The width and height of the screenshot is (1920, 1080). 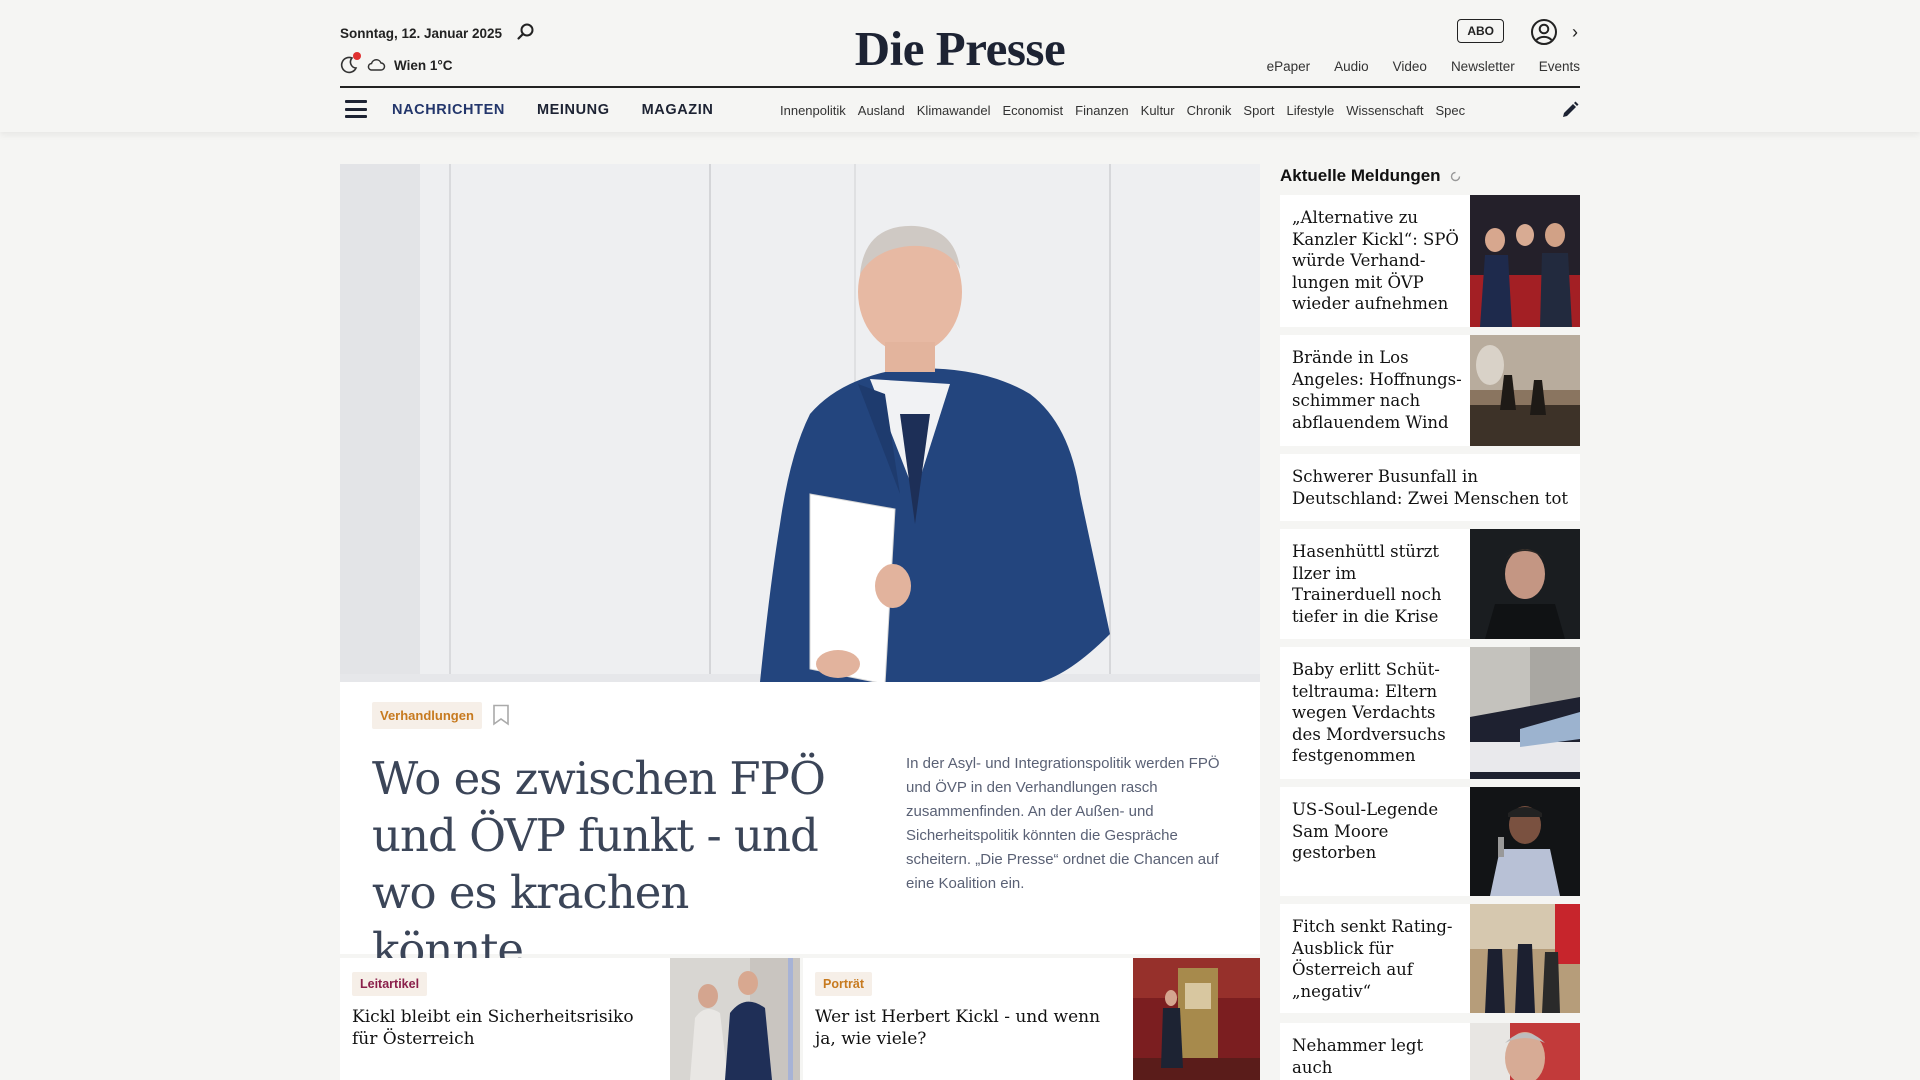 What do you see at coordinates (1570, 110) in the screenshot?
I see `pencil-edit-icon` at bounding box center [1570, 110].